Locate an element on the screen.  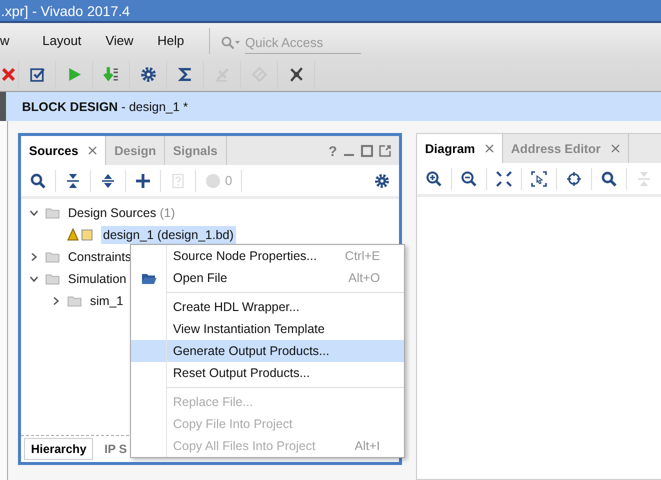
window-title: .xpr] - Vivado 2017.4 is located at coordinates (65, 10).